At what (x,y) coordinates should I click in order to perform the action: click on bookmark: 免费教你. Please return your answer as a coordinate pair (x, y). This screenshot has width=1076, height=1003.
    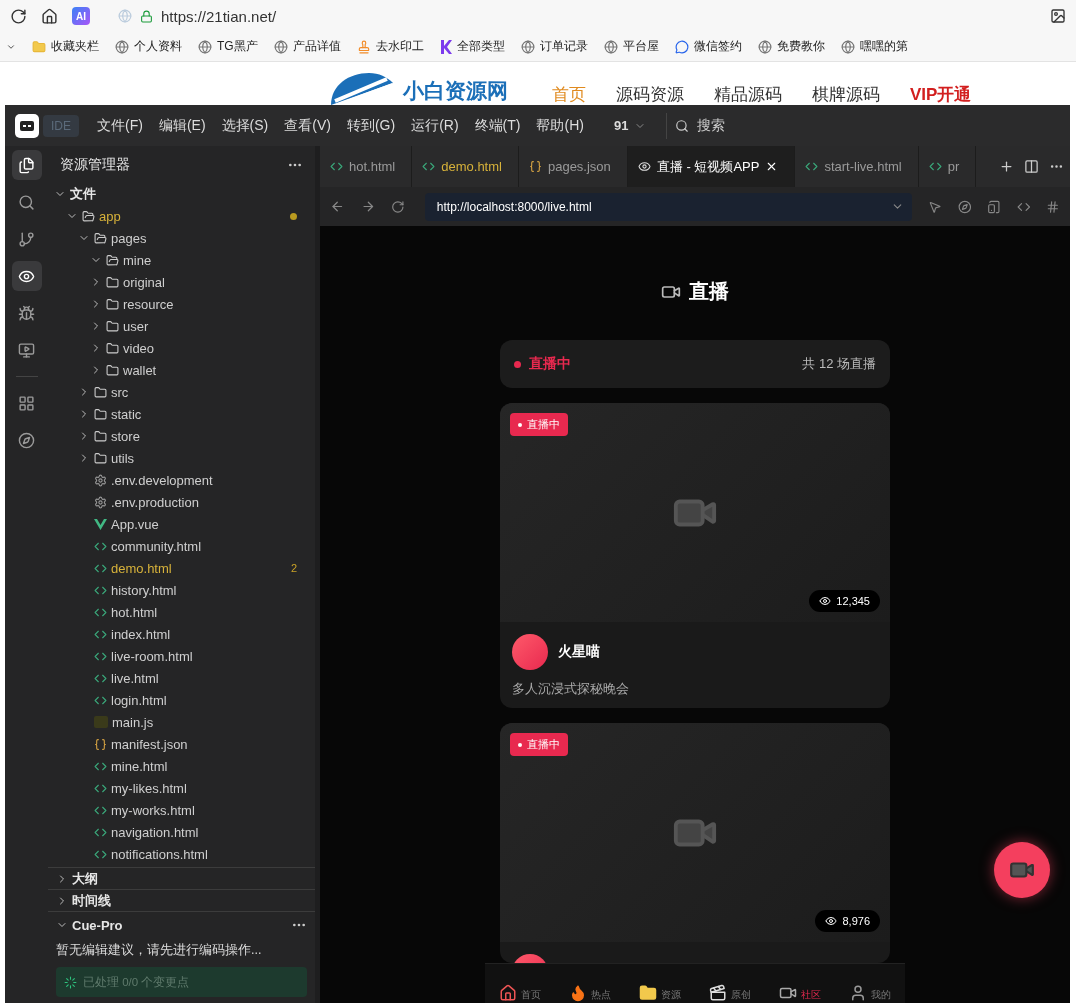
    Looking at the image, I should click on (791, 46).